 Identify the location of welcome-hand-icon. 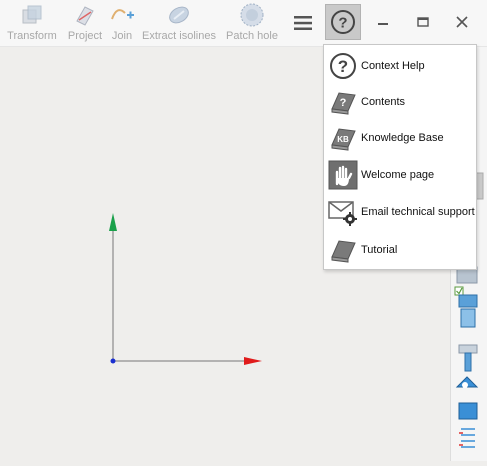
(343, 175).